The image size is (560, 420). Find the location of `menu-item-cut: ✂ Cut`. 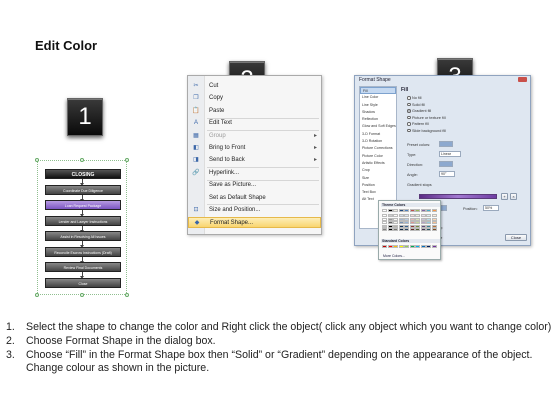

menu-item-cut: ✂ Cut is located at coordinates (254, 86).